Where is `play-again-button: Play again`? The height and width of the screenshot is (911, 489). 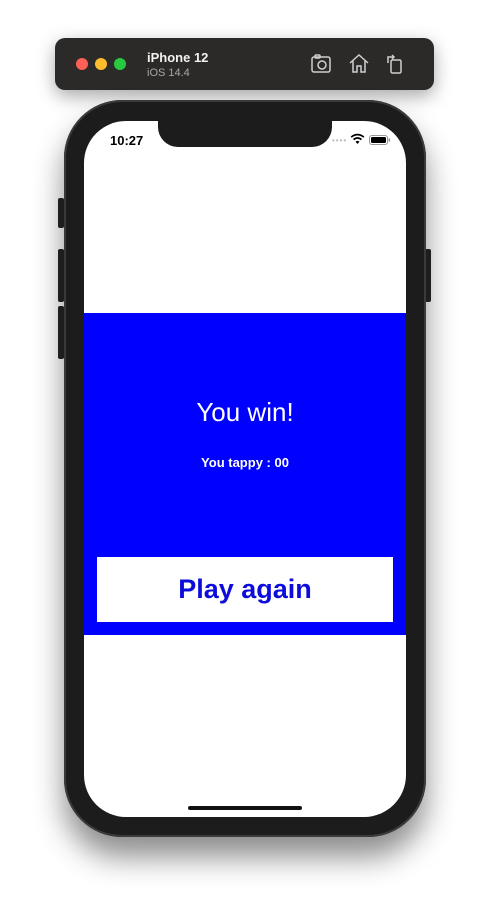 play-again-button: Play again is located at coordinates (245, 589).